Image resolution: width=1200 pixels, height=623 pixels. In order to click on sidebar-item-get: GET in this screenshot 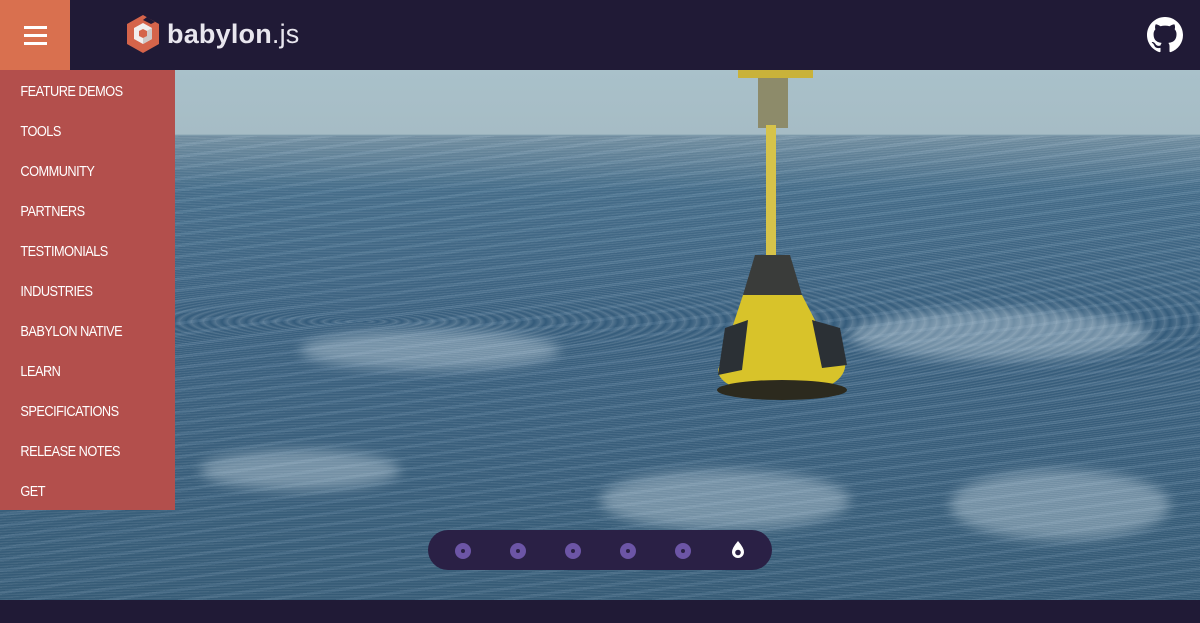, I will do `click(74, 491)`.